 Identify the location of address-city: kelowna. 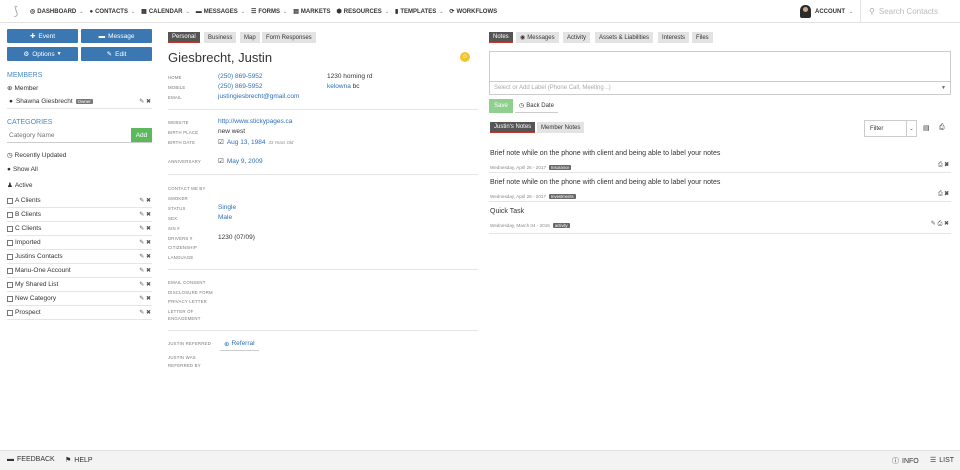
(339, 86).